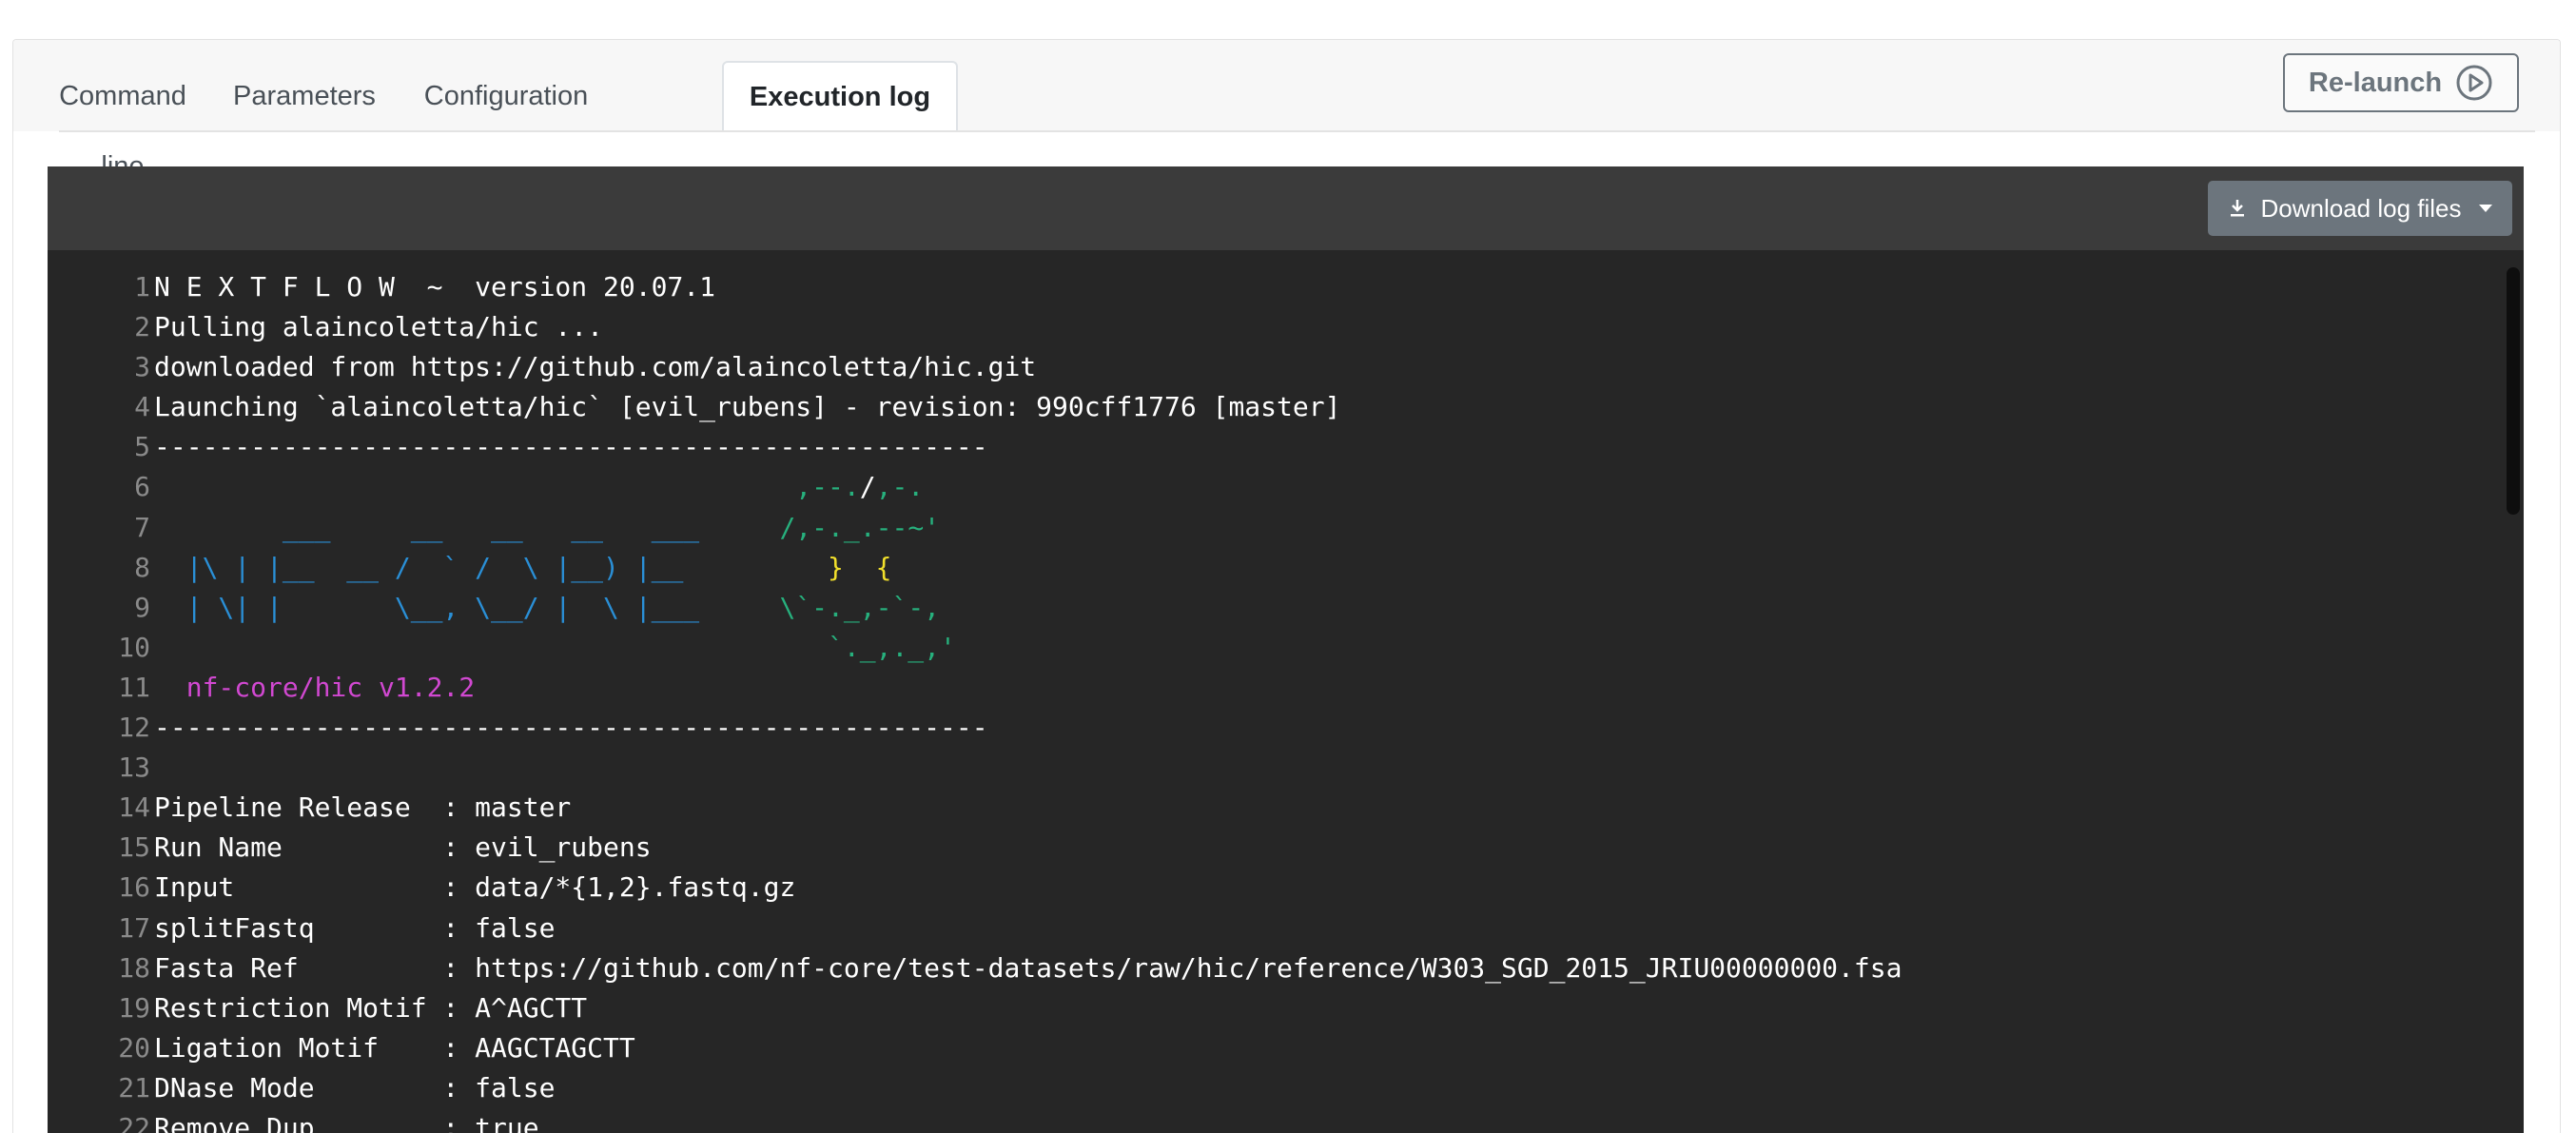 This screenshot has width=2576, height=1133. What do you see at coordinates (2474, 83) in the screenshot?
I see `play-circle-icon` at bounding box center [2474, 83].